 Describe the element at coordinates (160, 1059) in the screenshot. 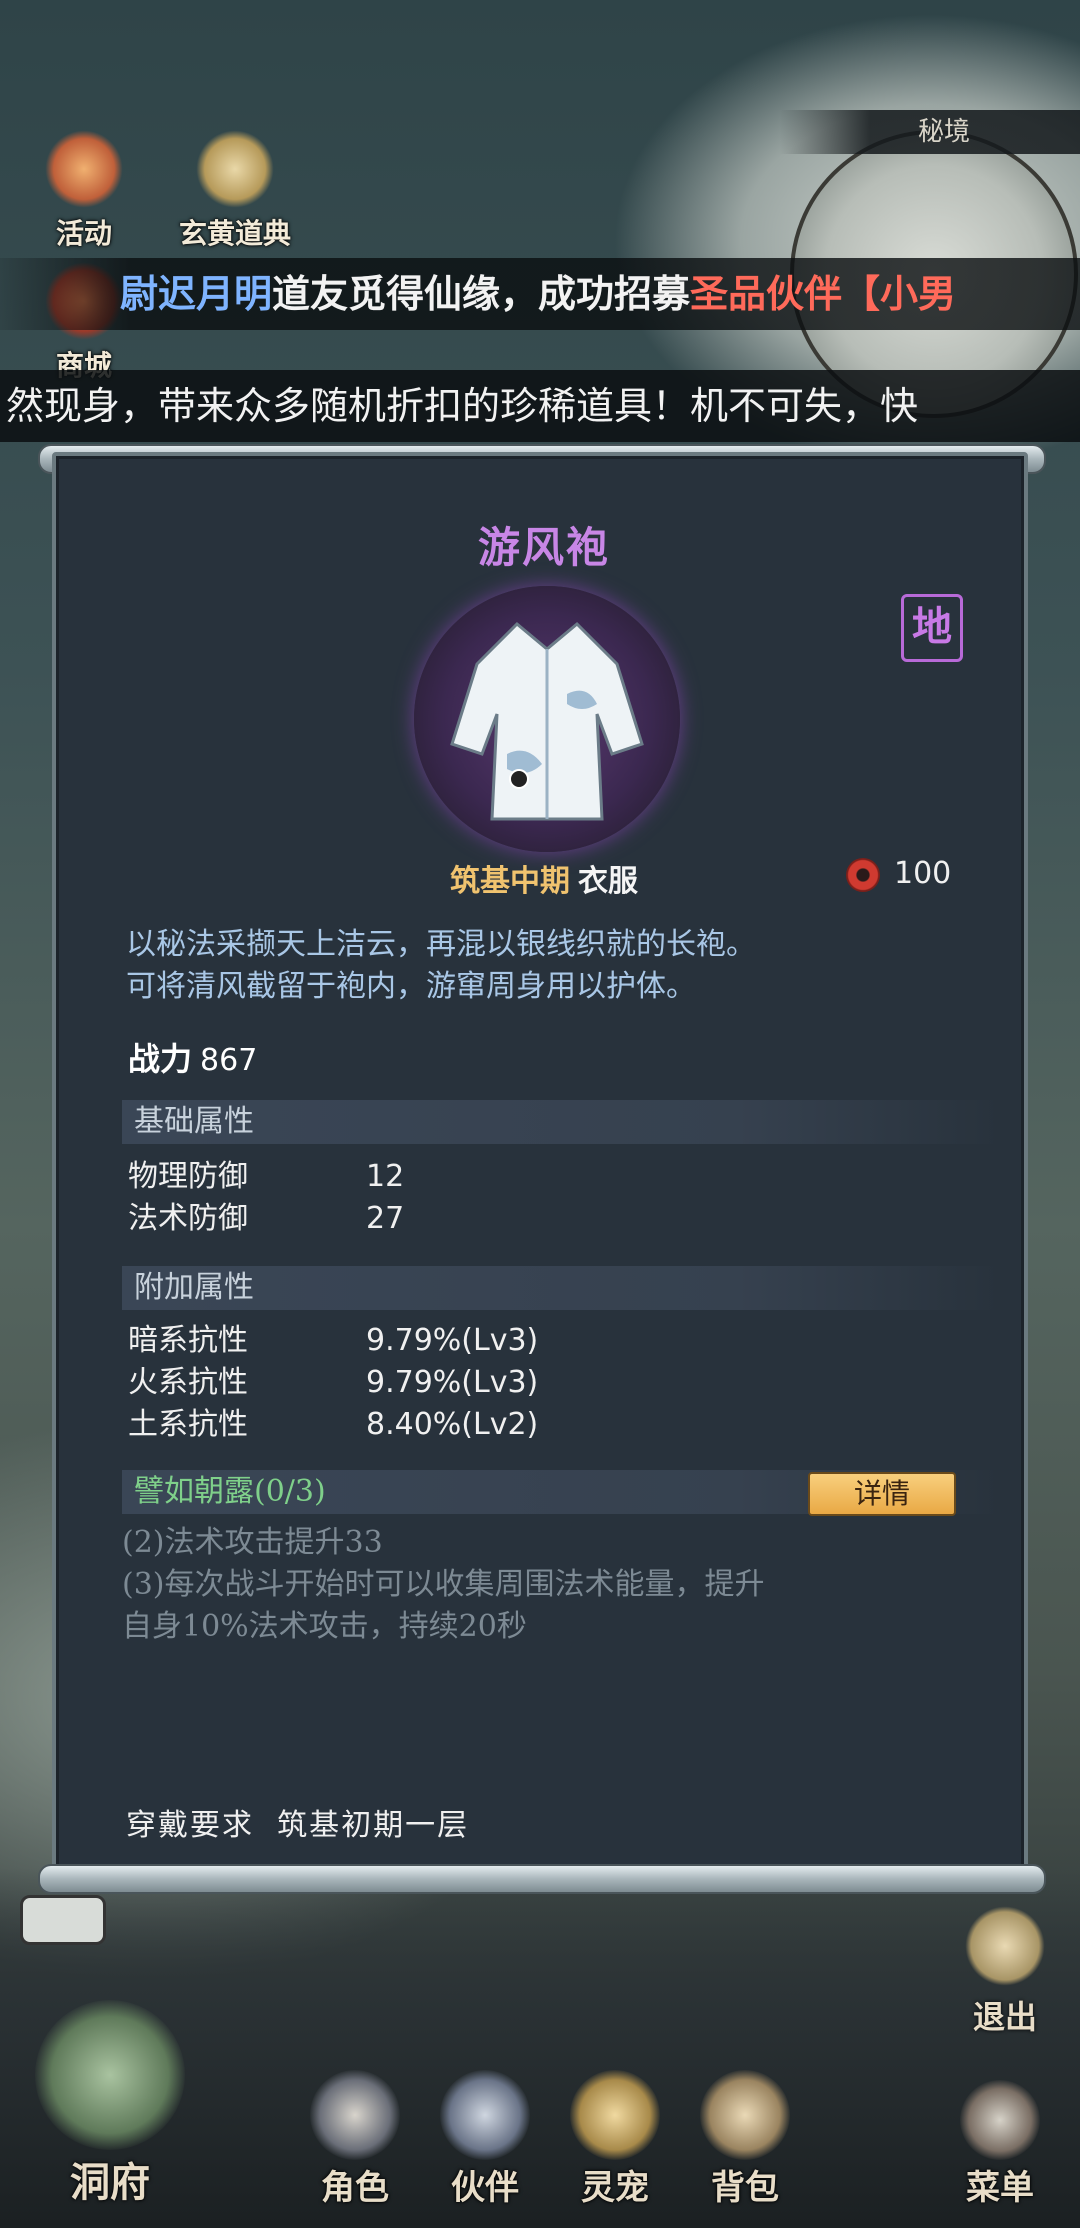

I see `power-label: 战力` at that location.